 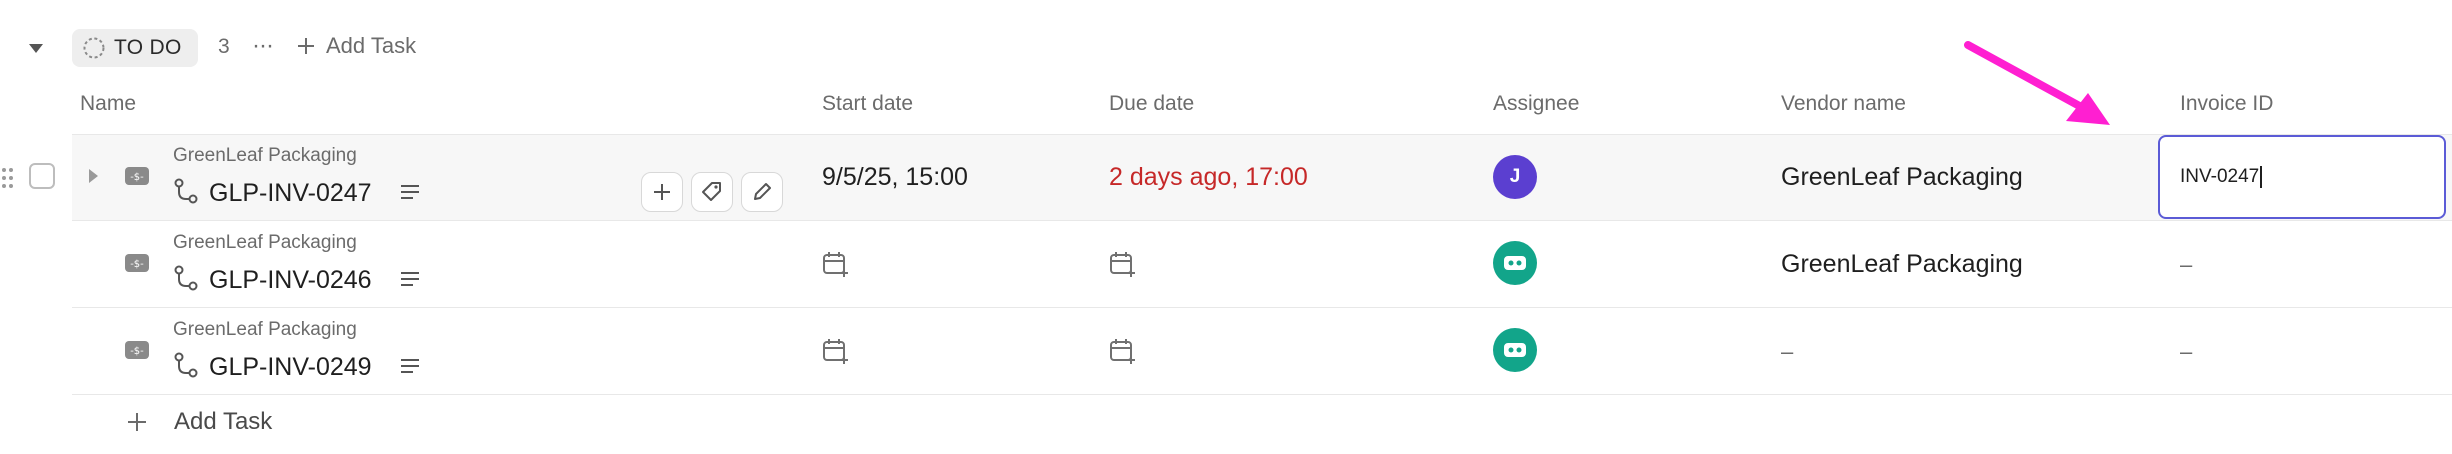 What do you see at coordinates (2040, 87) in the screenshot?
I see `annotation-arrow-icon` at bounding box center [2040, 87].